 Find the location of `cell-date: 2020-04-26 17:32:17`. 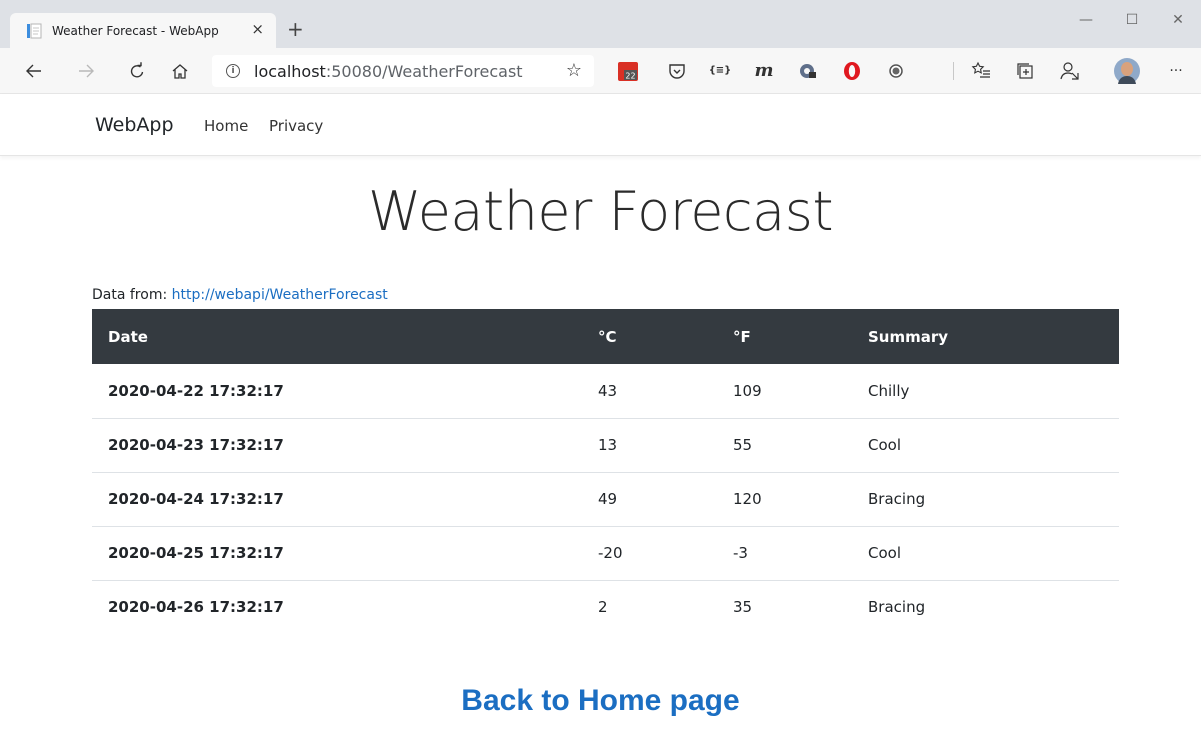

cell-date: 2020-04-26 17:32:17 is located at coordinates (196, 607).